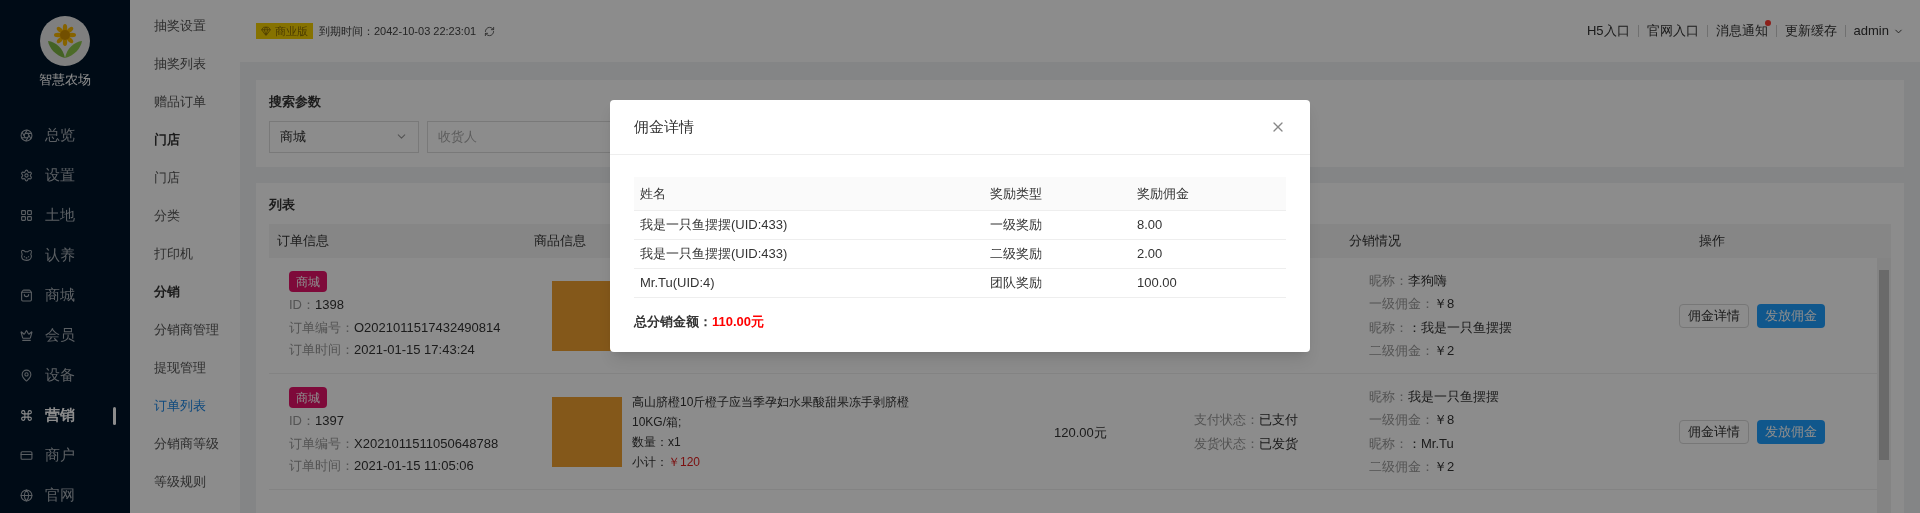  What do you see at coordinates (295, 102) in the screenshot?
I see `search-title: 搜索参数` at bounding box center [295, 102].